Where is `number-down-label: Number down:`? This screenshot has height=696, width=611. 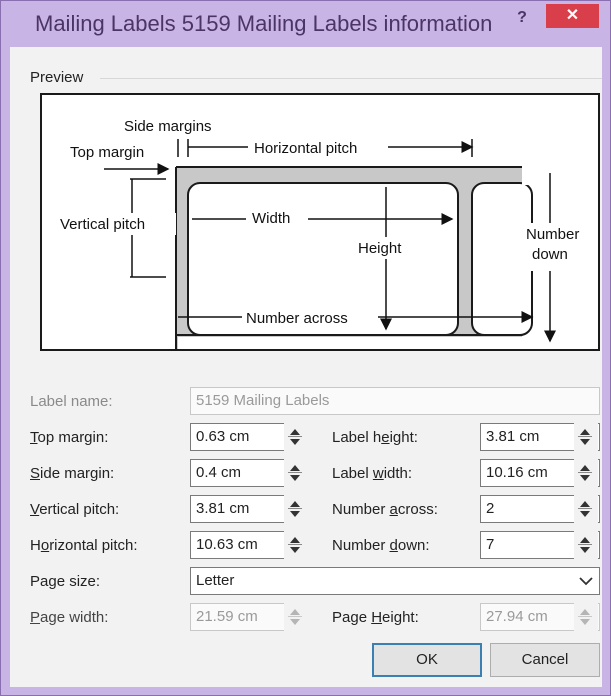
number-down-label: Number down: is located at coordinates (381, 545).